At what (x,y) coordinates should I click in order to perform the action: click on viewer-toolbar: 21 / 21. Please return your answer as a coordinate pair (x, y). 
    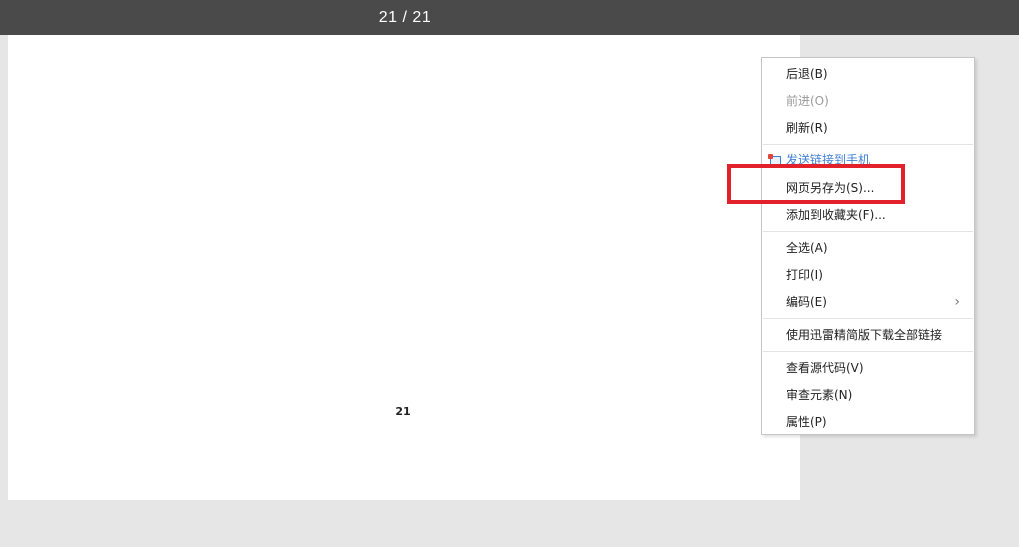
    Looking at the image, I should click on (509, 17).